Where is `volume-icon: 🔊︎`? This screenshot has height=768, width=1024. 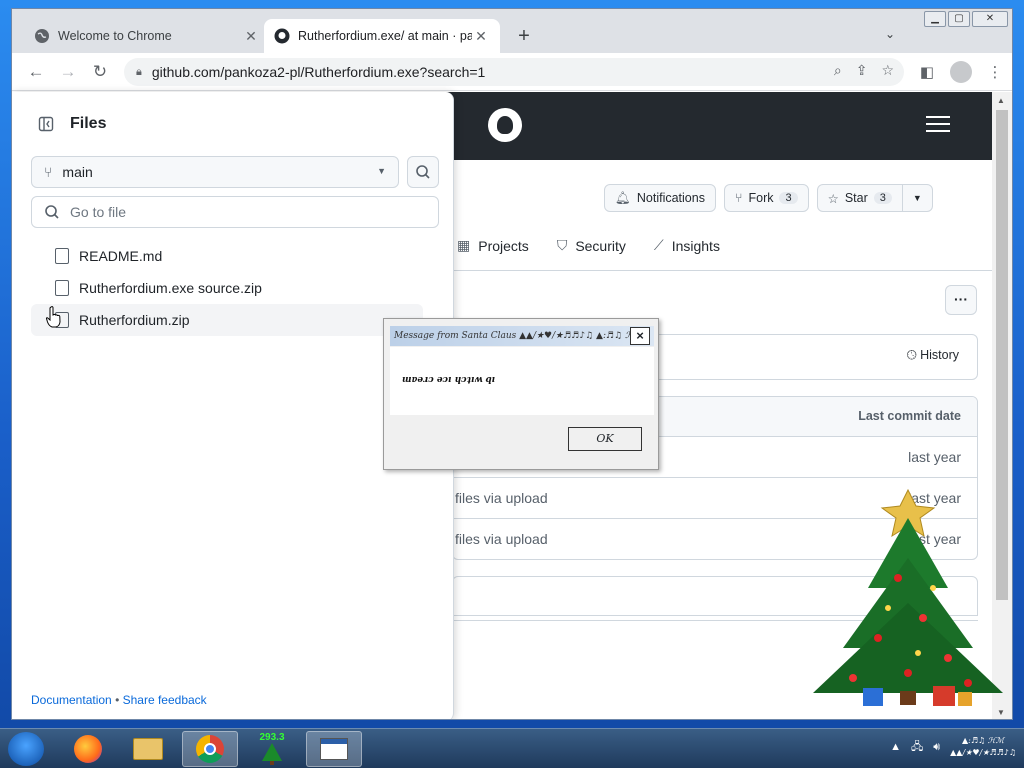
volume-icon: 🔊︎ is located at coordinates (936, 747).